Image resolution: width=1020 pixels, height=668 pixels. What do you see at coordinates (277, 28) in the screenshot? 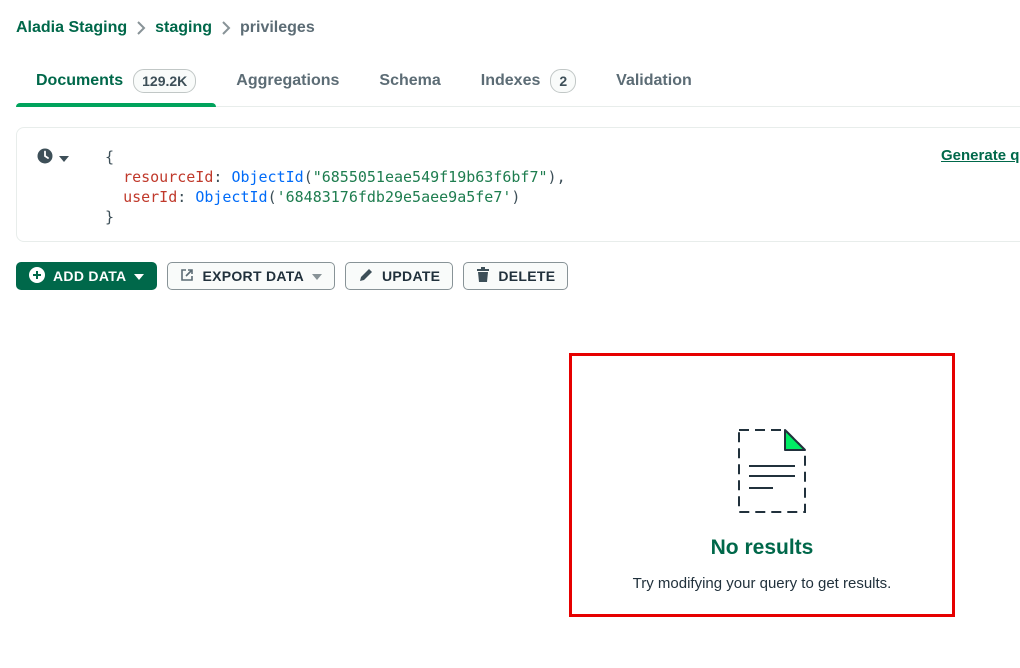
I see `breadcrumb-collection: privileges` at bounding box center [277, 28].